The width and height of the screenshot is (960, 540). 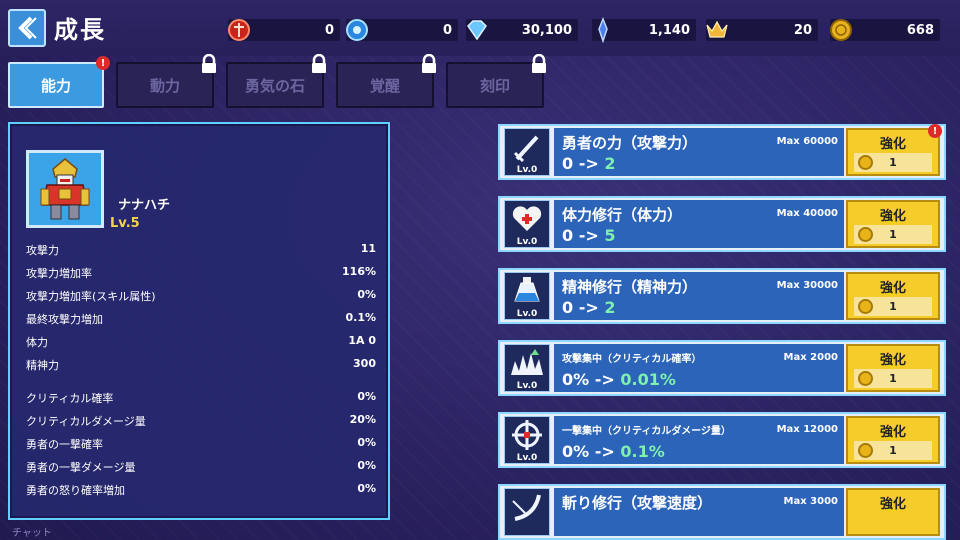 What do you see at coordinates (362, 419) in the screenshot?
I see `stat-value: 20%` at bounding box center [362, 419].